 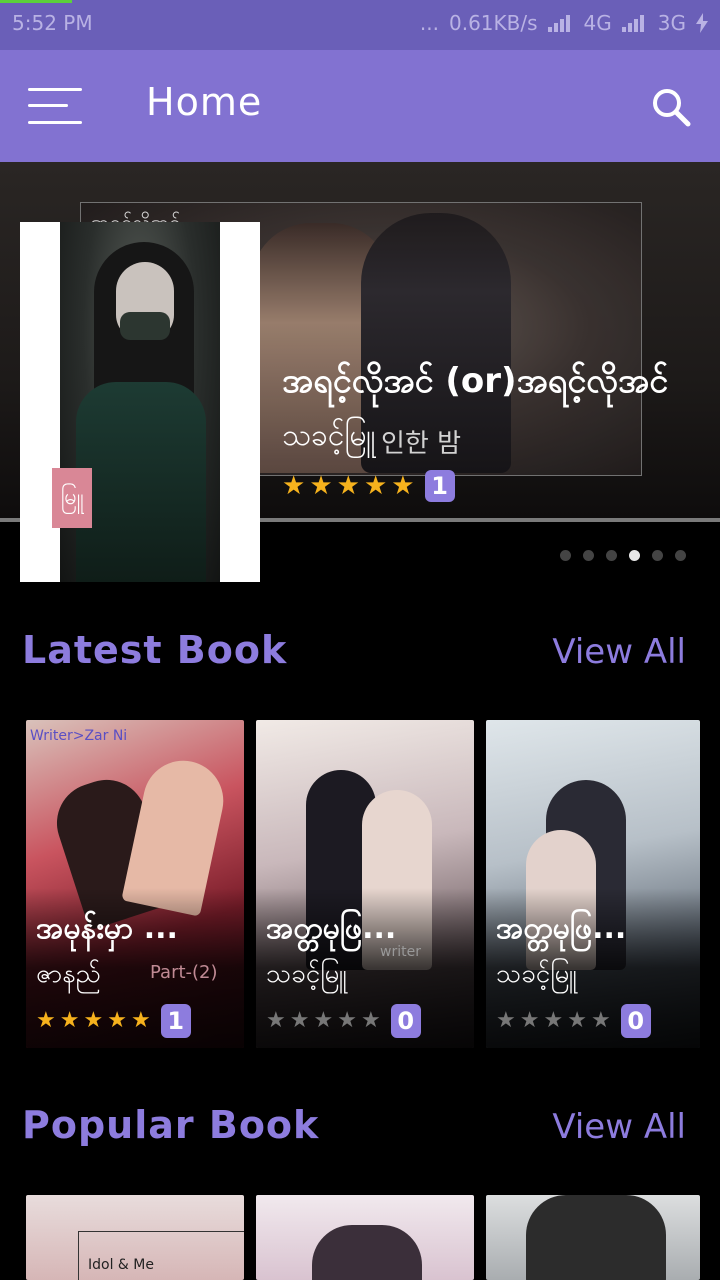 I want to click on search-icon, so click(x=671, y=107).